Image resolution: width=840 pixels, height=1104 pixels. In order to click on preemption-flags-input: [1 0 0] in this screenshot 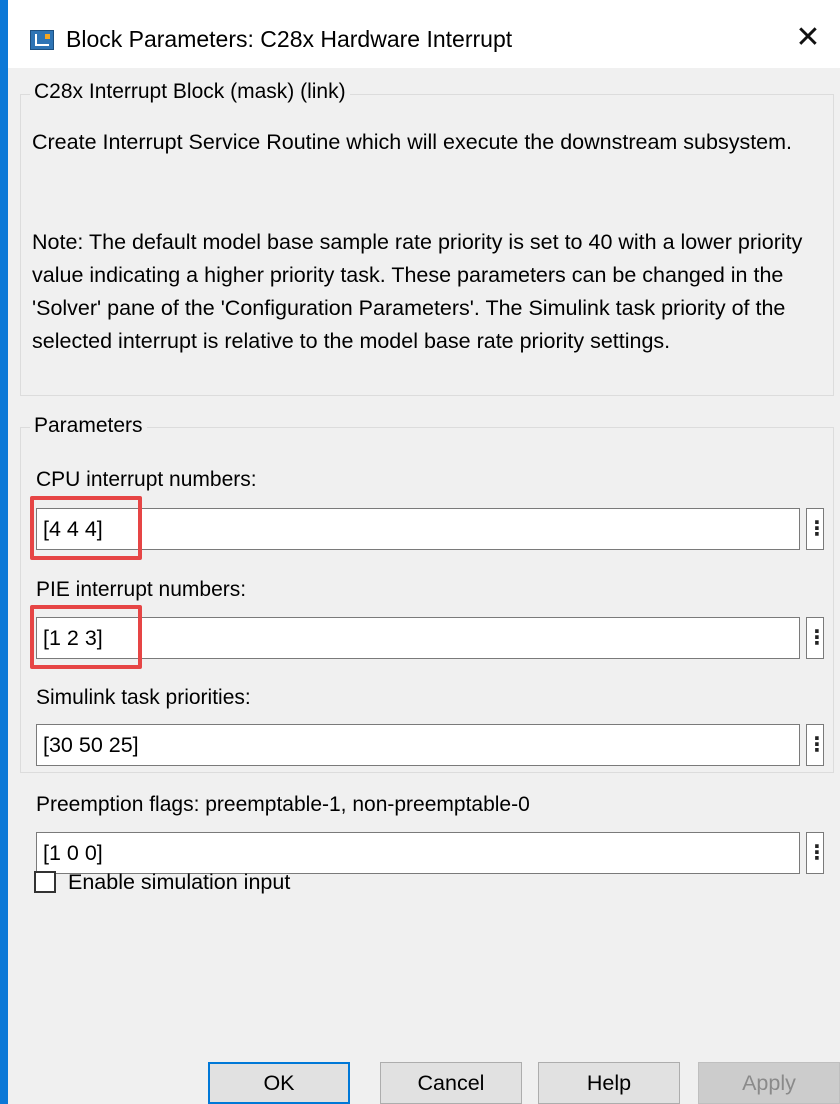, I will do `click(418, 853)`.